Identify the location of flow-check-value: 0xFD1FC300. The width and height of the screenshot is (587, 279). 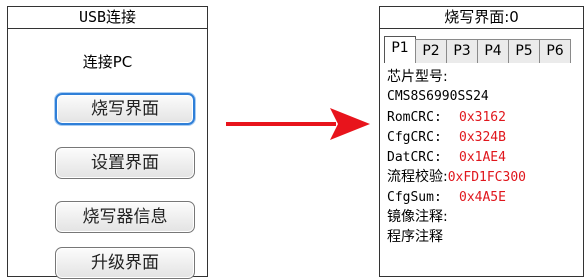
(486, 177).